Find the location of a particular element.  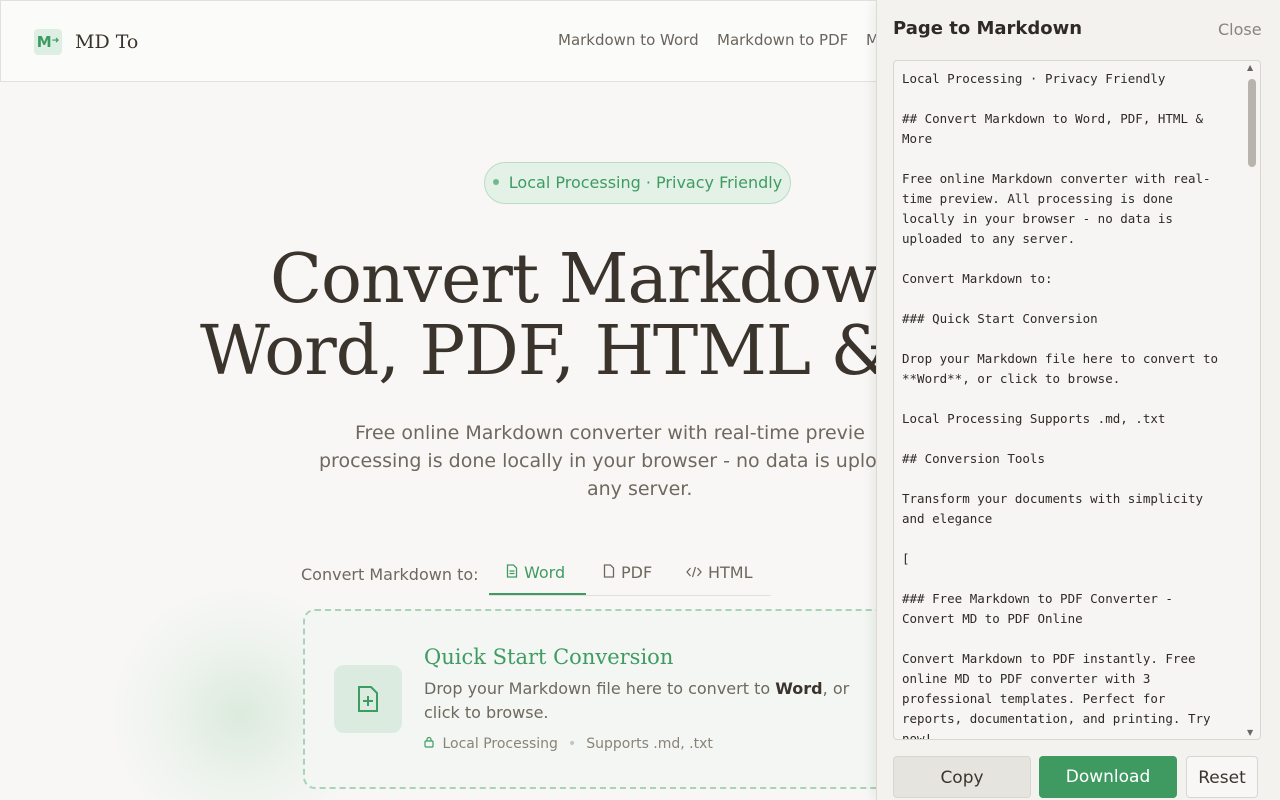

panel-title: Page to Markdown is located at coordinates (988, 28).